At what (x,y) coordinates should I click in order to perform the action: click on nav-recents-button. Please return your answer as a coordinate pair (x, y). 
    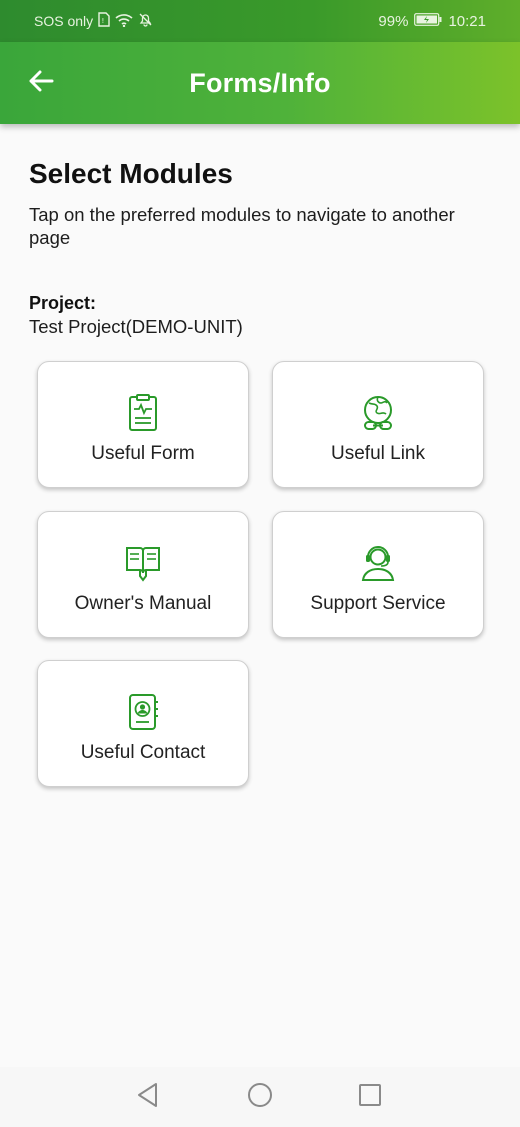
    Looking at the image, I should click on (370, 1097).